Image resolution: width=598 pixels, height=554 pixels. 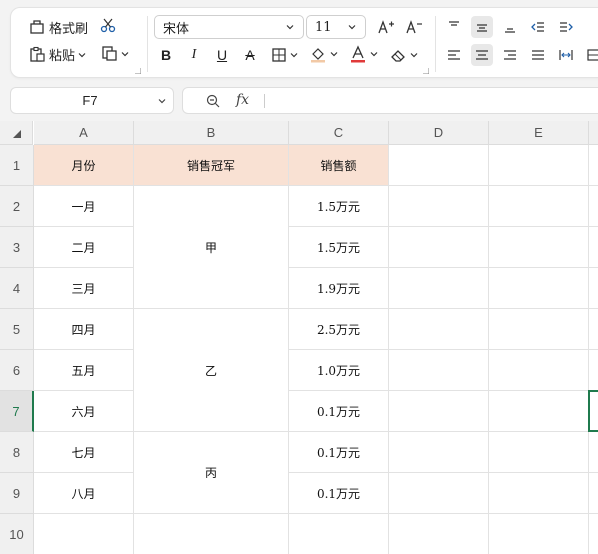 What do you see at coordinates (57, 54) in the screenshot?
I see `paste-button: 粘贴` at bounding box center [57, 54].